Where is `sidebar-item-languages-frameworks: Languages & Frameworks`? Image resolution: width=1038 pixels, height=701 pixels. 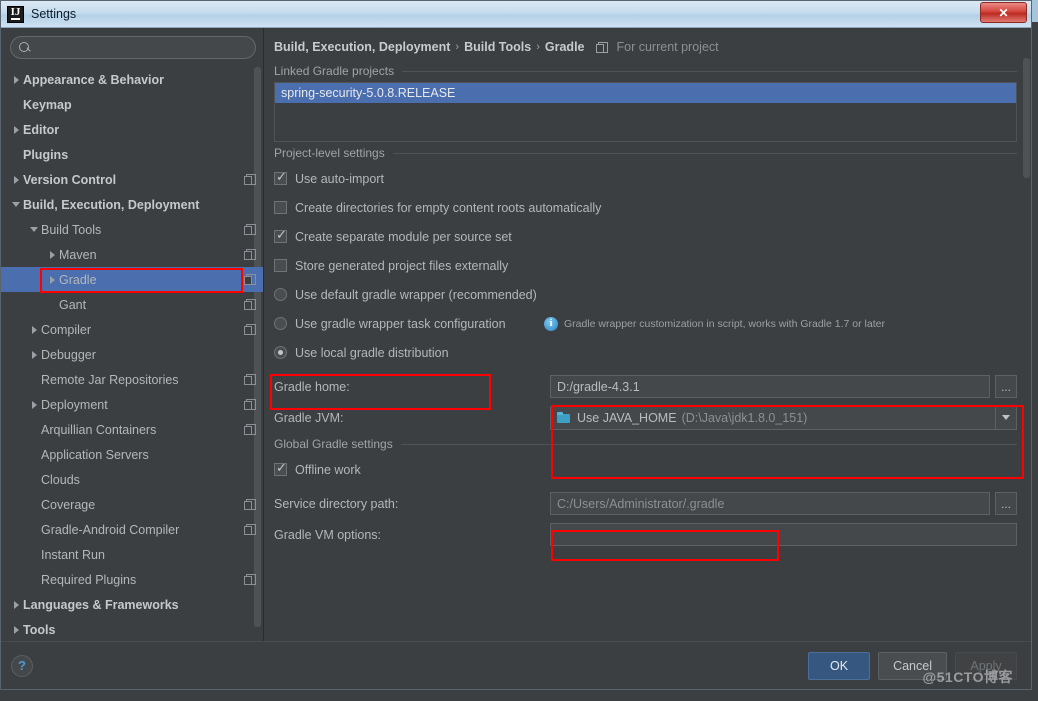
sidebar-item-languages-frameworks: Languages & Frameworks is located at coordinates (132, 604).